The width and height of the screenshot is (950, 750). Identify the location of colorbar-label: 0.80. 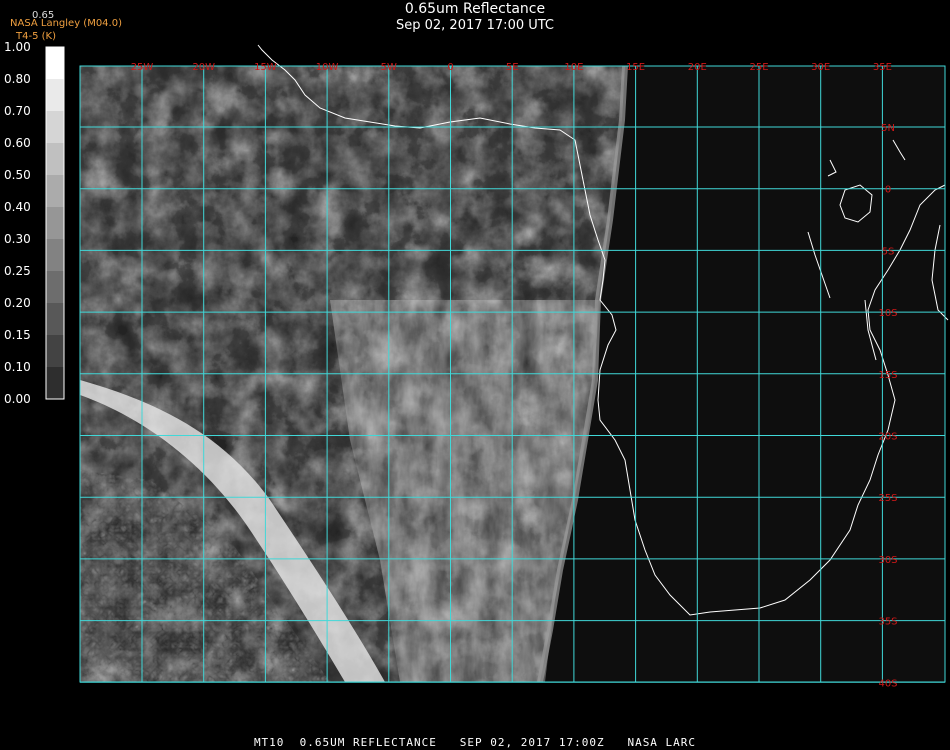
(17, 79).